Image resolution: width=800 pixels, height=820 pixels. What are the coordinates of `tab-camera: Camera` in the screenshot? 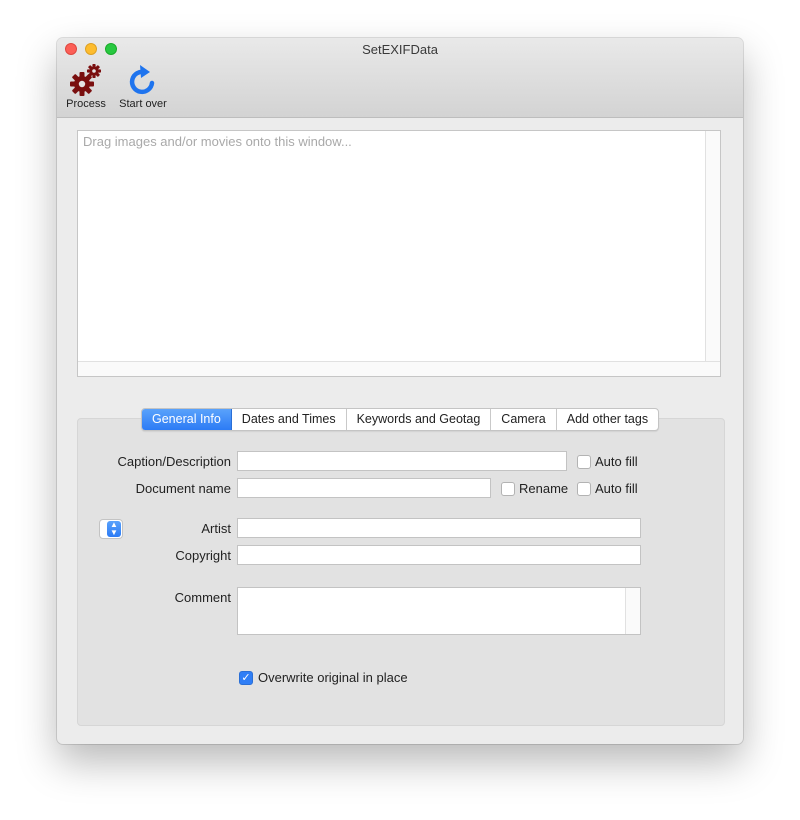 It's located at (524, 419).